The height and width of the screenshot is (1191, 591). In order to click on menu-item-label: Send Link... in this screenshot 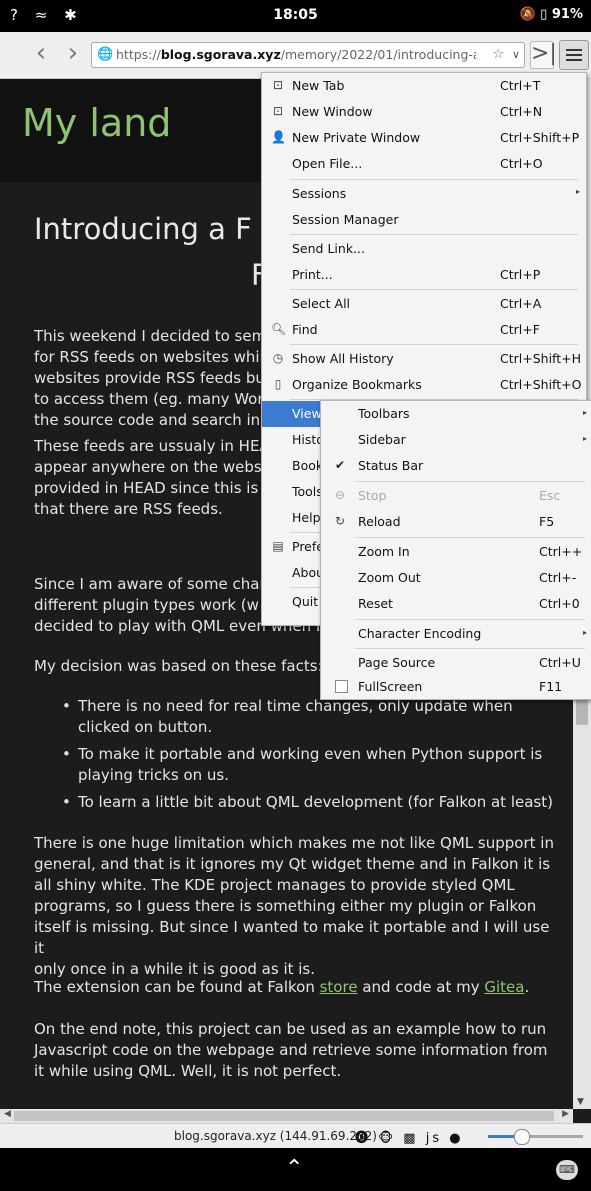, I will do `click(328, 248)`.